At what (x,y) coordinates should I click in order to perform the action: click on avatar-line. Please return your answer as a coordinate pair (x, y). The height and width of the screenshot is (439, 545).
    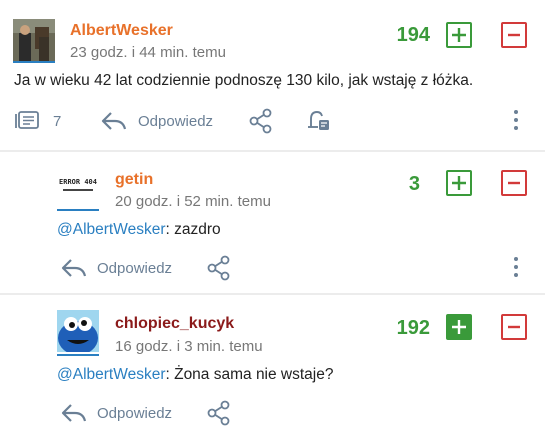
    Looking at the image, I should click on (78, 190).